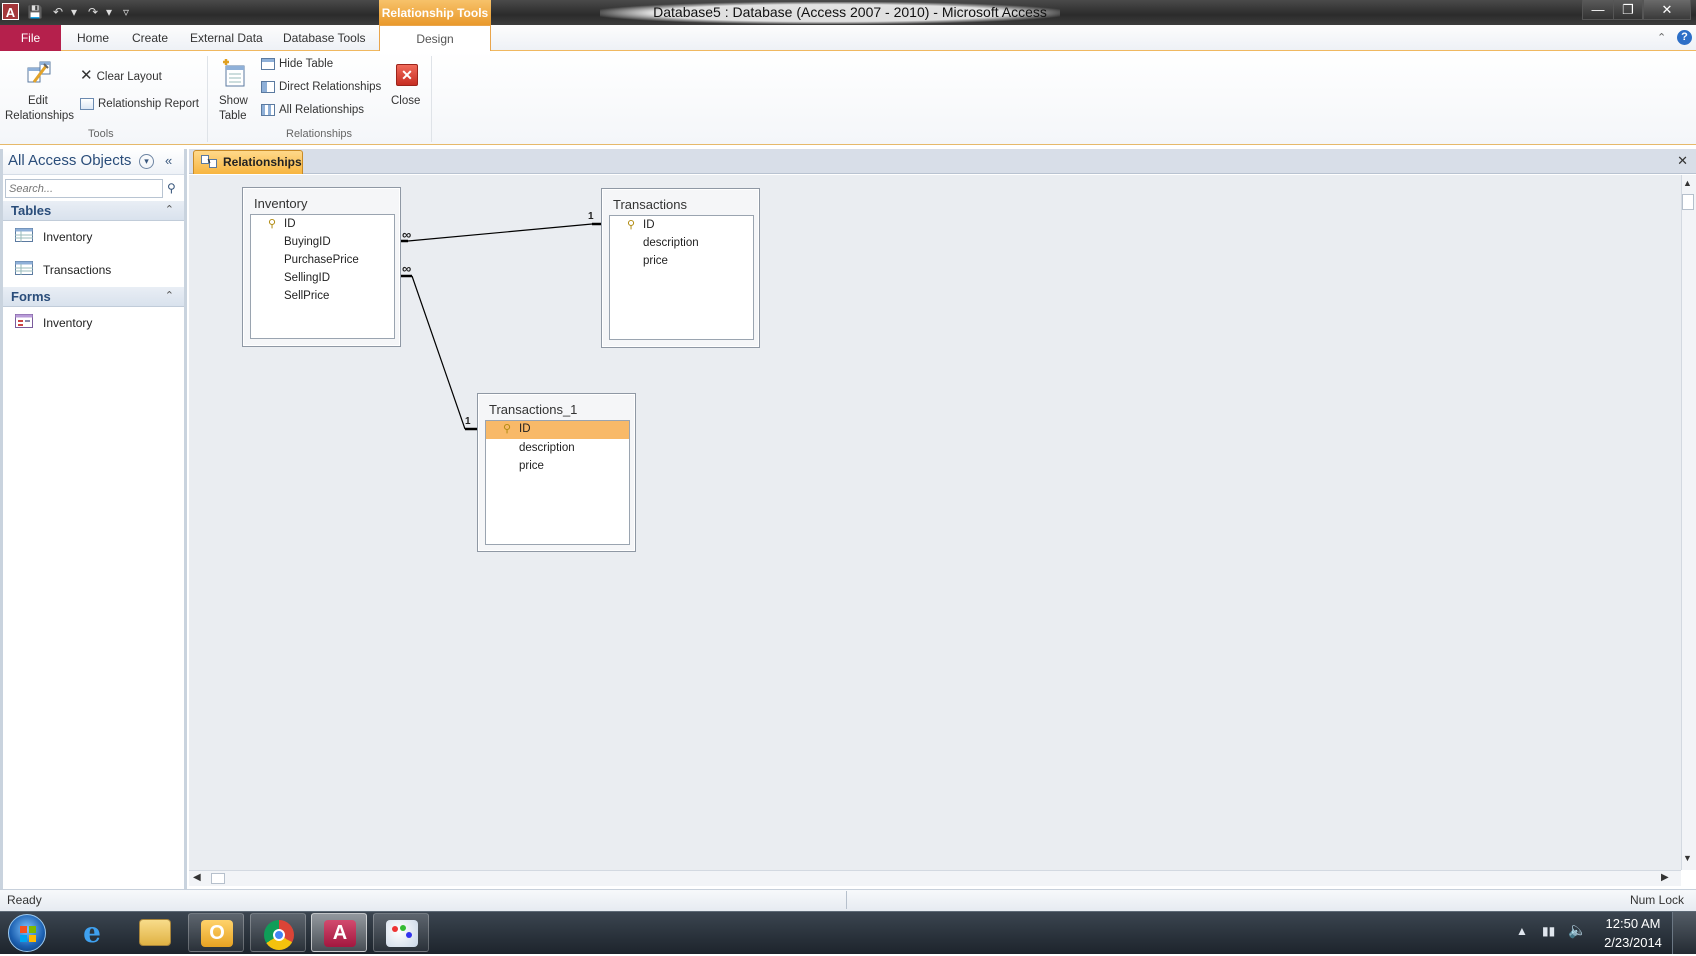 The image size is (1696, 956). Describe the element at coordinates (1682, 161) in the screenshot. I see `close-document-icon: ✕` at that location.